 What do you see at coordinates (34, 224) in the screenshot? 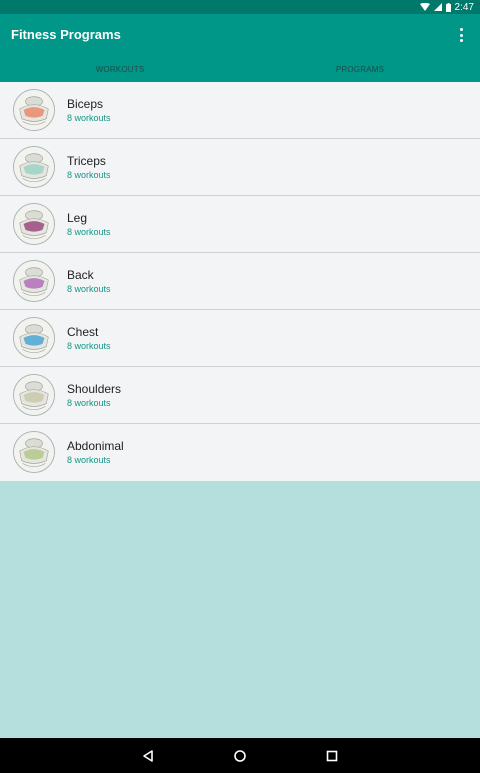
I see `leg-thumbnail` at bounding box center [34, 224].